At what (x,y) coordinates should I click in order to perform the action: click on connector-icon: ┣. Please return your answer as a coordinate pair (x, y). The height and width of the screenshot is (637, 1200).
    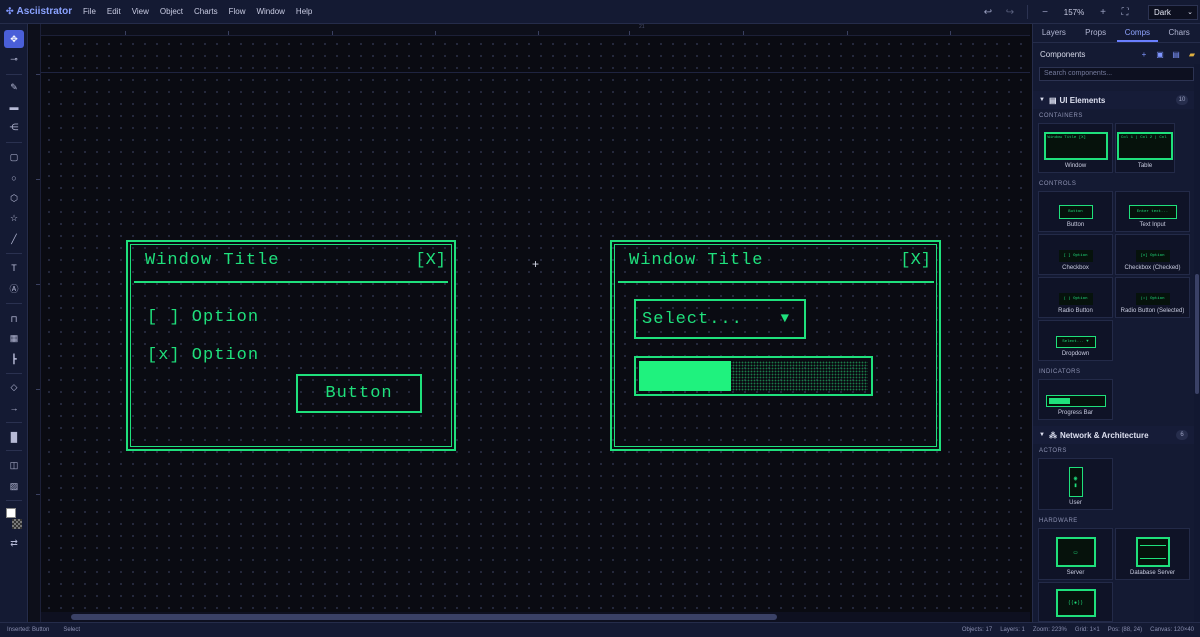
    Looking at the image, I should click on (14, 359).